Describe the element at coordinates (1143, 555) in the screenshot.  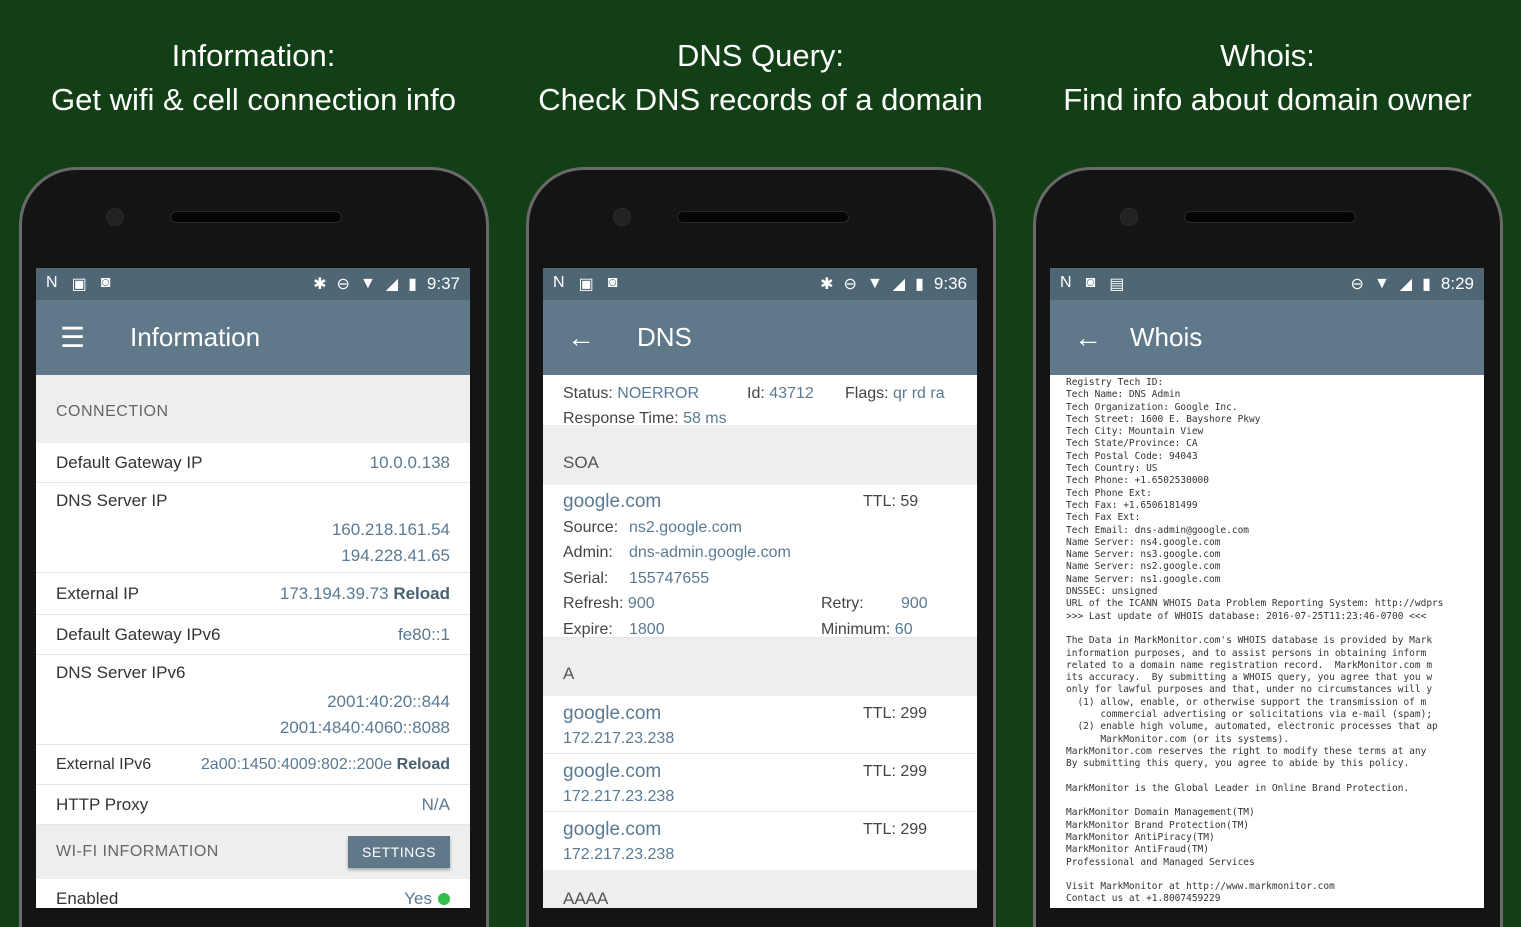
I see `whois-line: Name Server: ns3.google.com` at that location.